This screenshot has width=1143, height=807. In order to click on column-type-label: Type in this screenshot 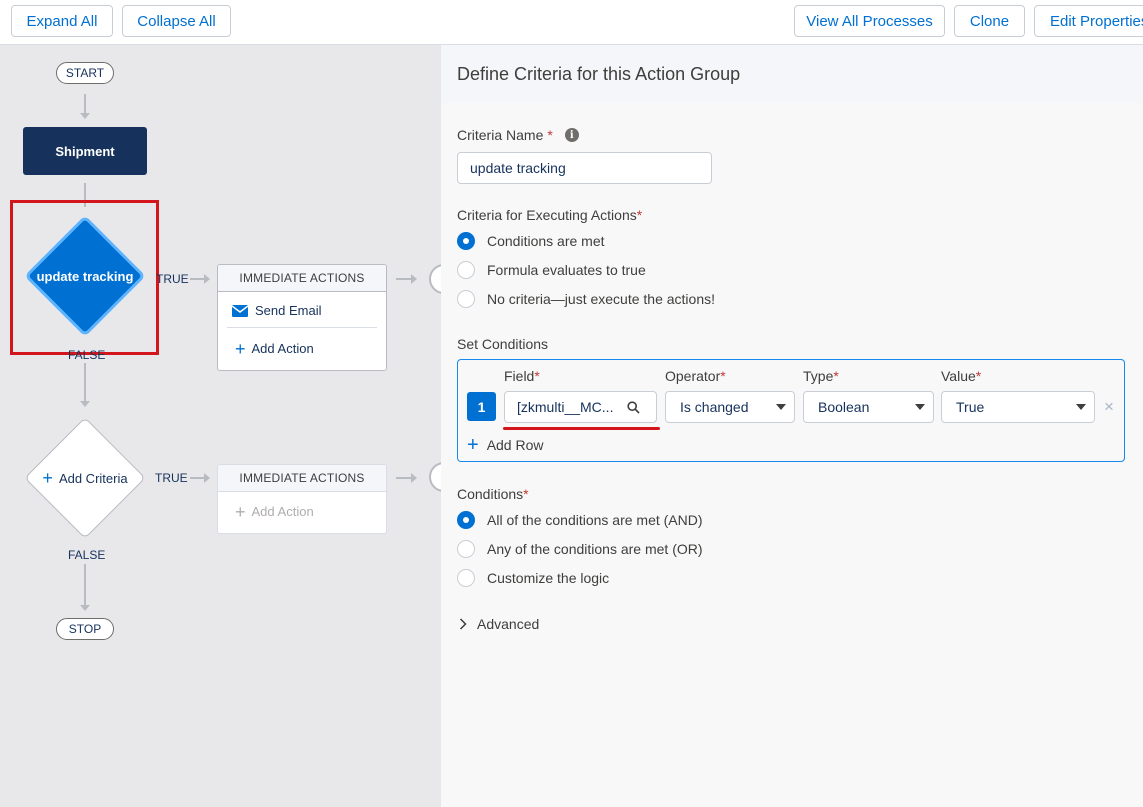, I will do `click(818, 376)`.